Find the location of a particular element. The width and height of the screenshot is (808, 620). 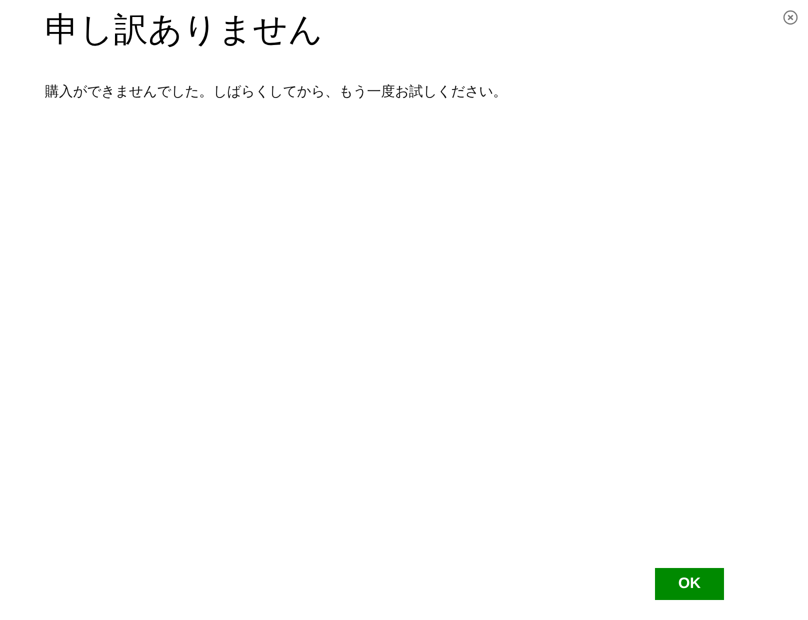

close-button is located at coordinates (790, 17).